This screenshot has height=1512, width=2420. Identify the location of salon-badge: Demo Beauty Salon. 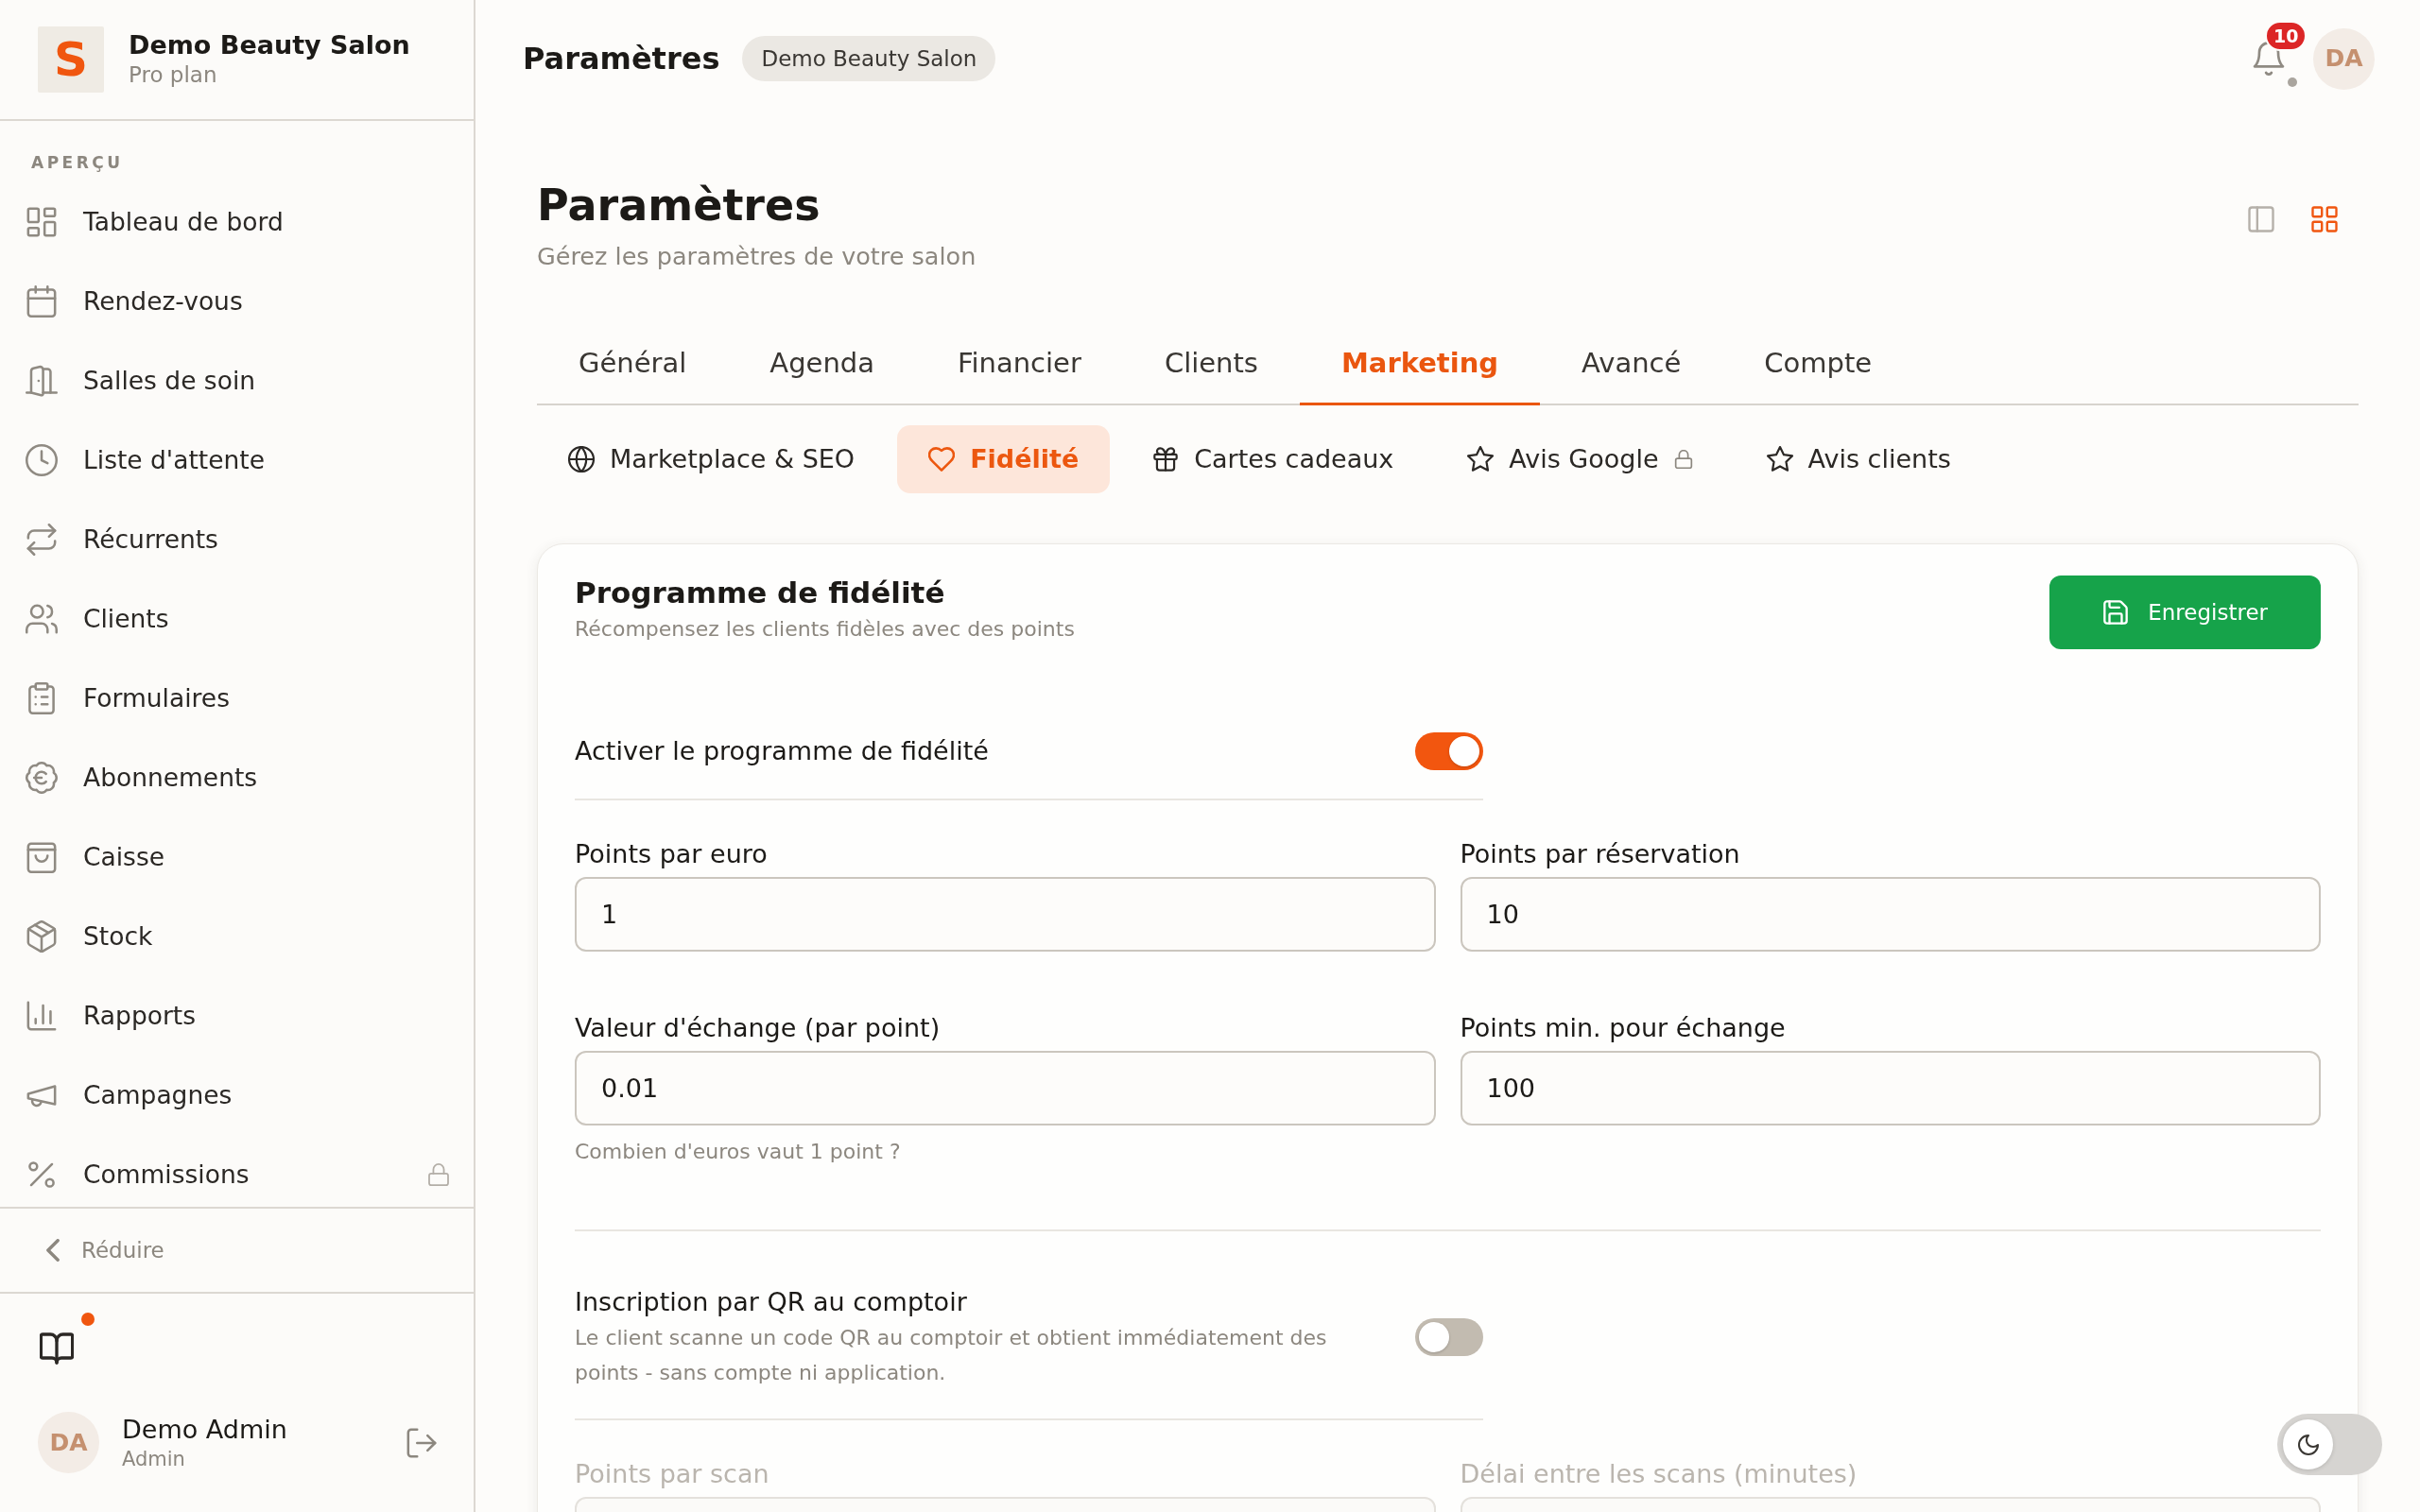
(869, 58).